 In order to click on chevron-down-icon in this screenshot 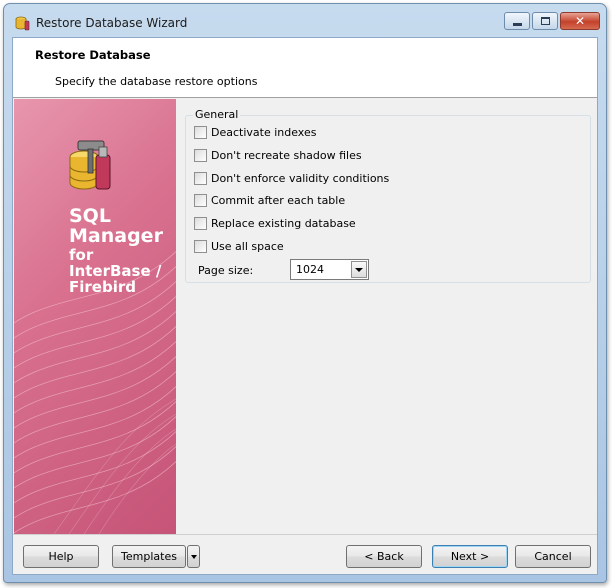, I will do `click(359, 269)`.